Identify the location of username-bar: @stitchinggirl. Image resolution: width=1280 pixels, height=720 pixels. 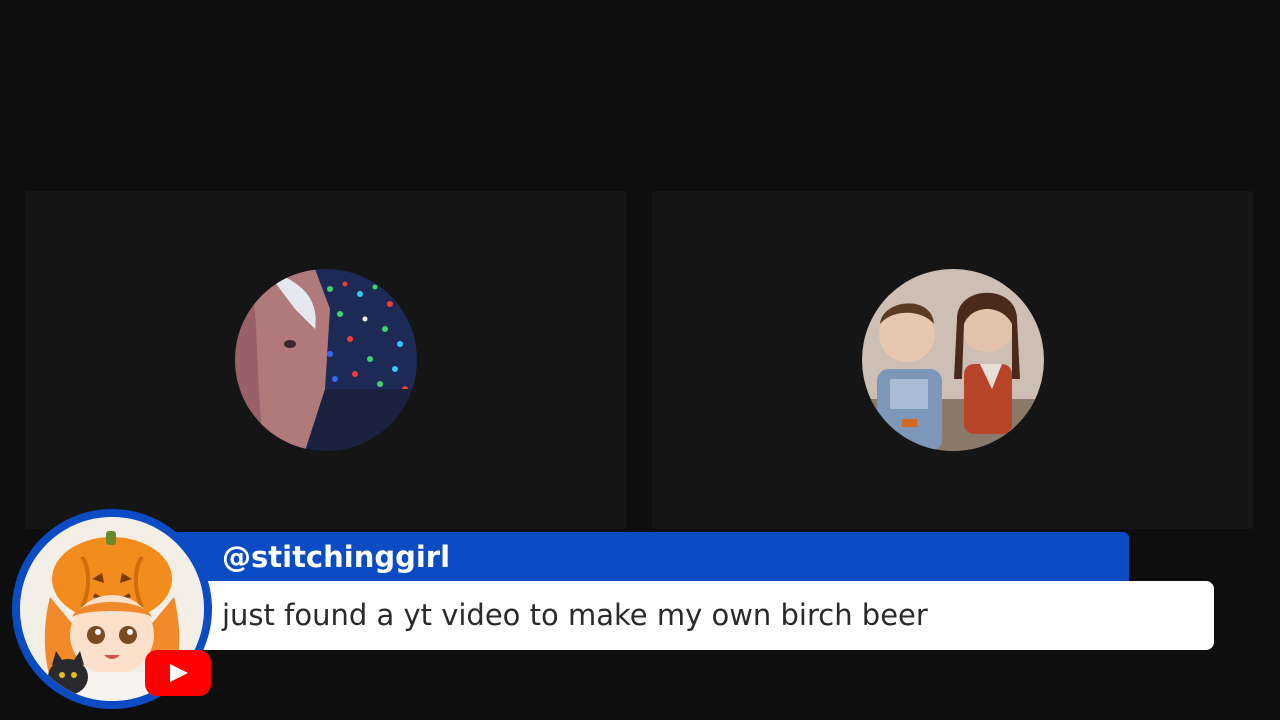
(639, 557).